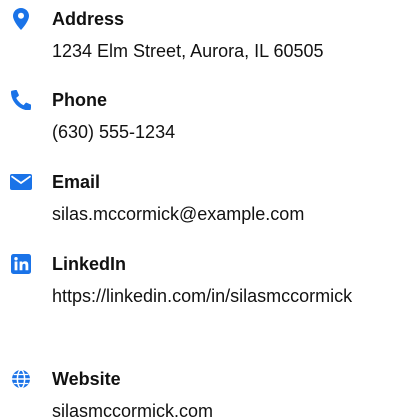 This screenshot has height=418, width=409. I want to click on address-value: 1234 Elm Street, Aurora, IL 60505, so click(188, 51).